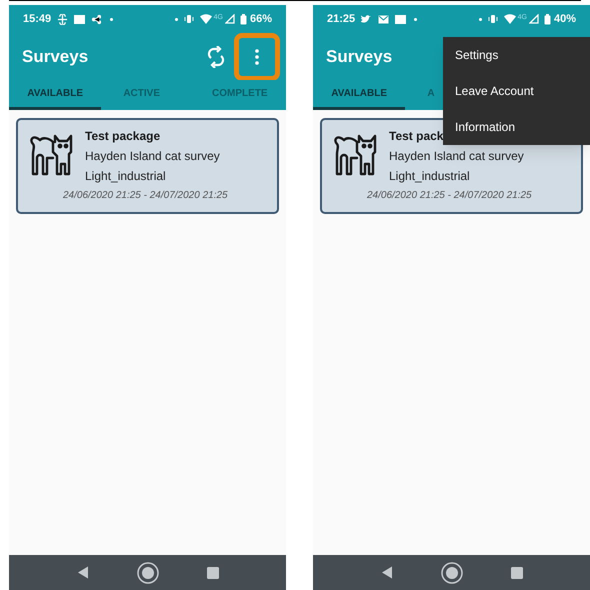 The height and width of the screenshot is (590, 590). I want to click on battery-percent: 66%, so click(261, 19).